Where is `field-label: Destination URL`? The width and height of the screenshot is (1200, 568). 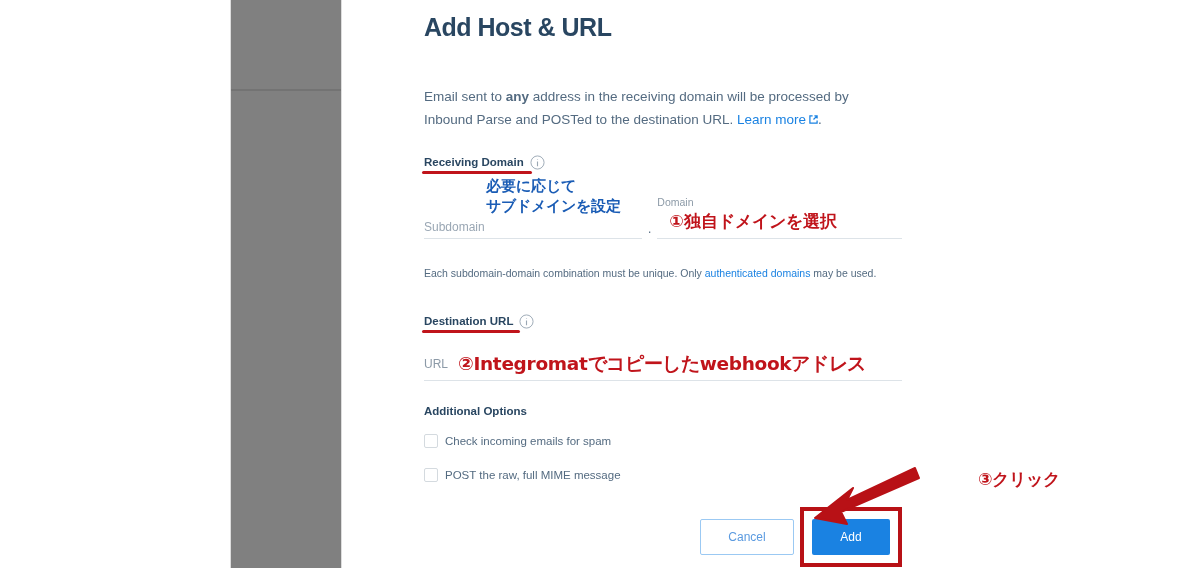
field-label: Destination URL is located at coordinates (469, 321).